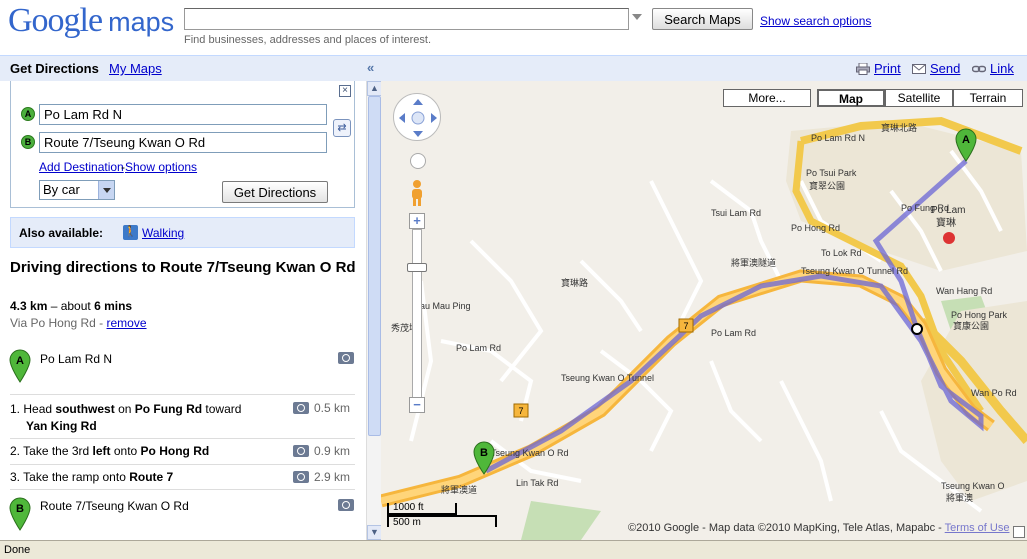 This screenshot has height=559, width=1027. Describe the element at coordinates (841, 253) in the screenshot. I see `map-label: To Lok Rd` at that location.